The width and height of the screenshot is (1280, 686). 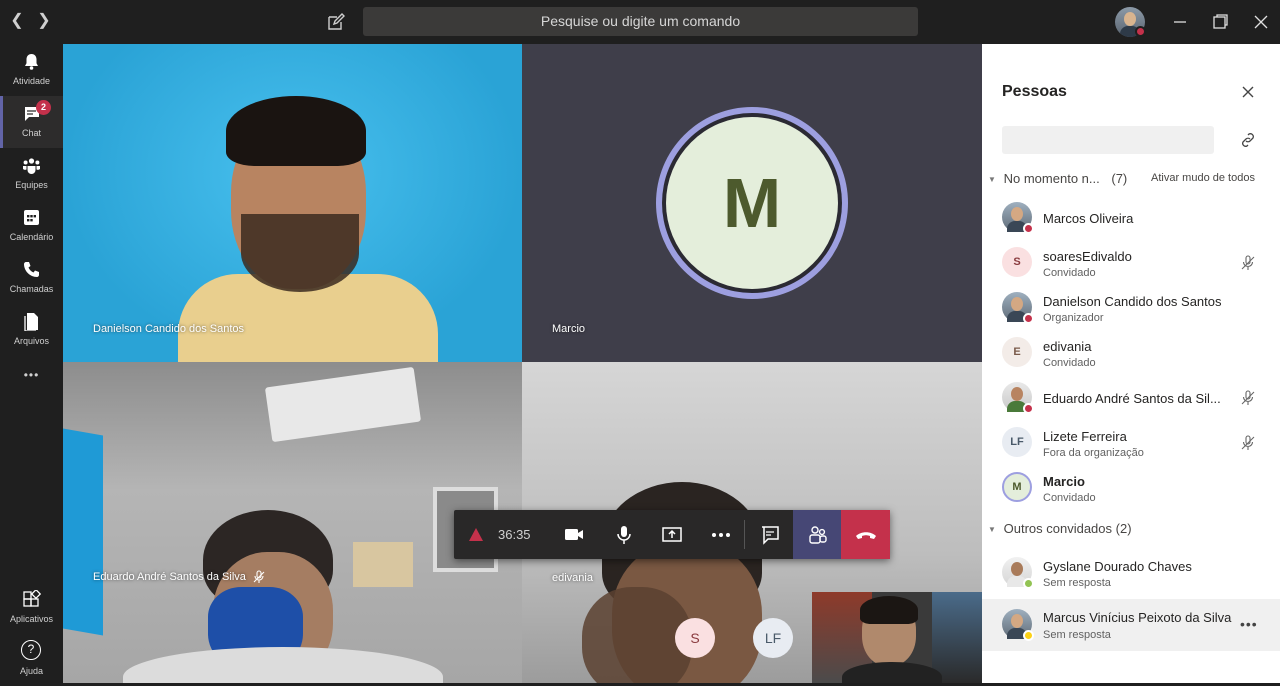 I want to click on rail-item-apps: Aplicativos, so click(x=31, y=608).